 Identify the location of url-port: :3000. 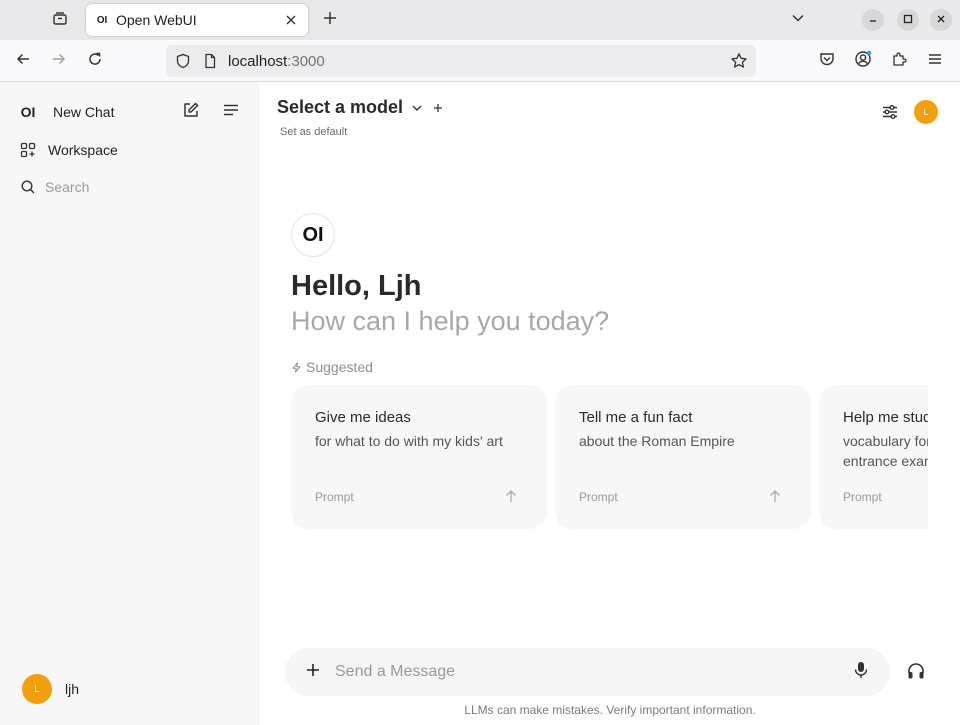
(306, 61).